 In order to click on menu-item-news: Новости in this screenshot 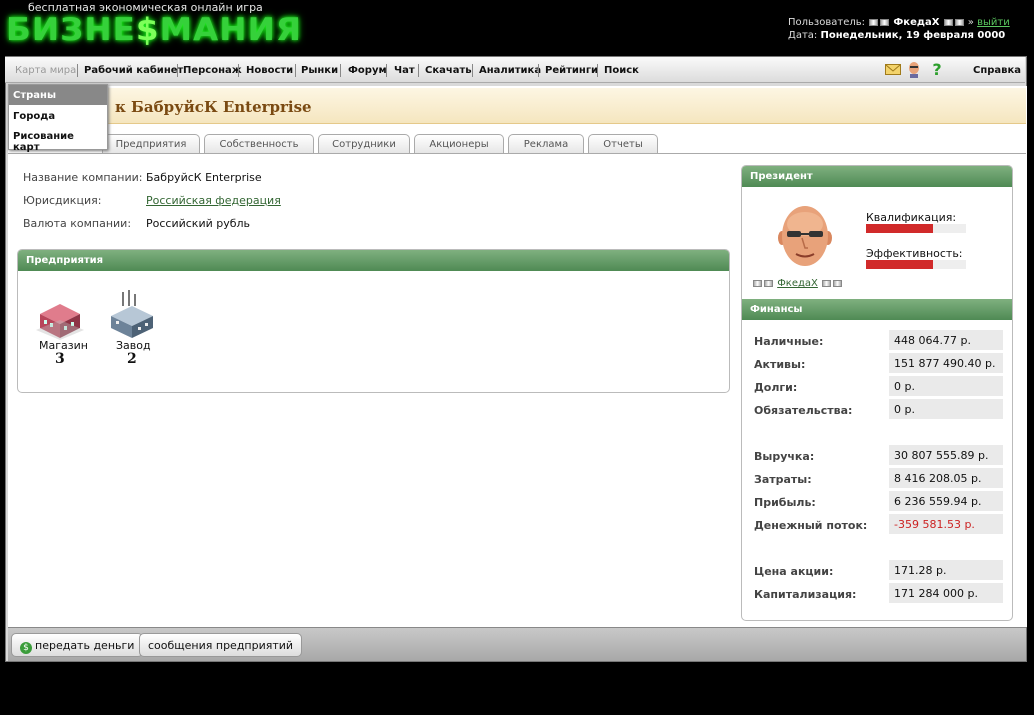, I will do `click(269, 70)`.